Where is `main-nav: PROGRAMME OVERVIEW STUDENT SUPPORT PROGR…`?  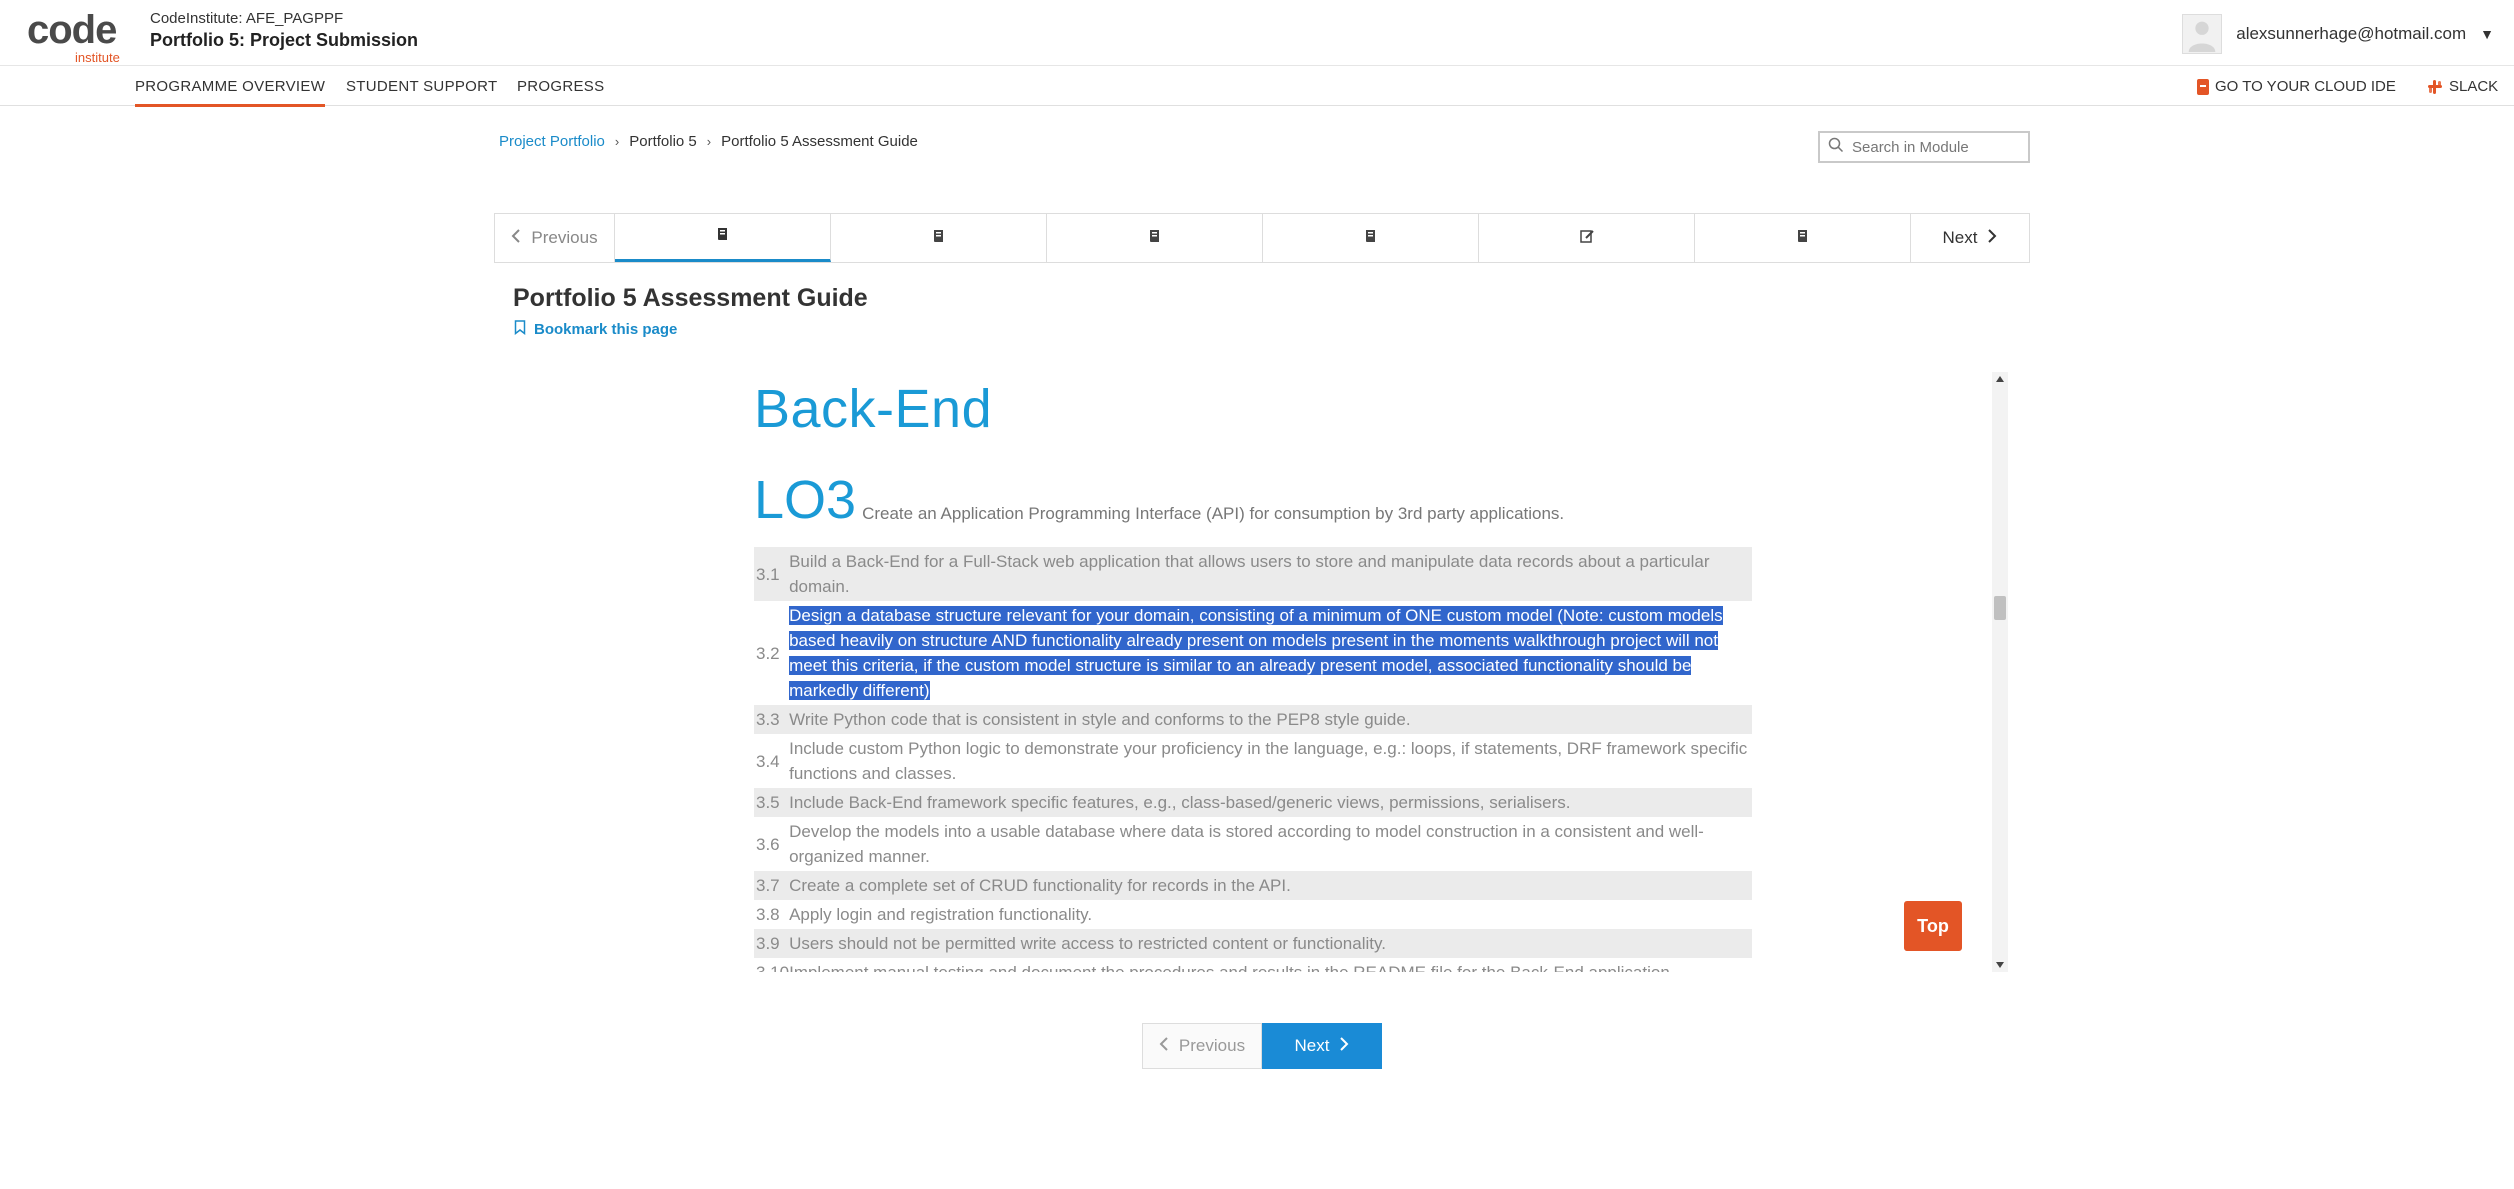 main-nav: PROGRAMME OVERVIEW STUDENT SUPPORT PROGR… is located at coordinates (1257, 86).